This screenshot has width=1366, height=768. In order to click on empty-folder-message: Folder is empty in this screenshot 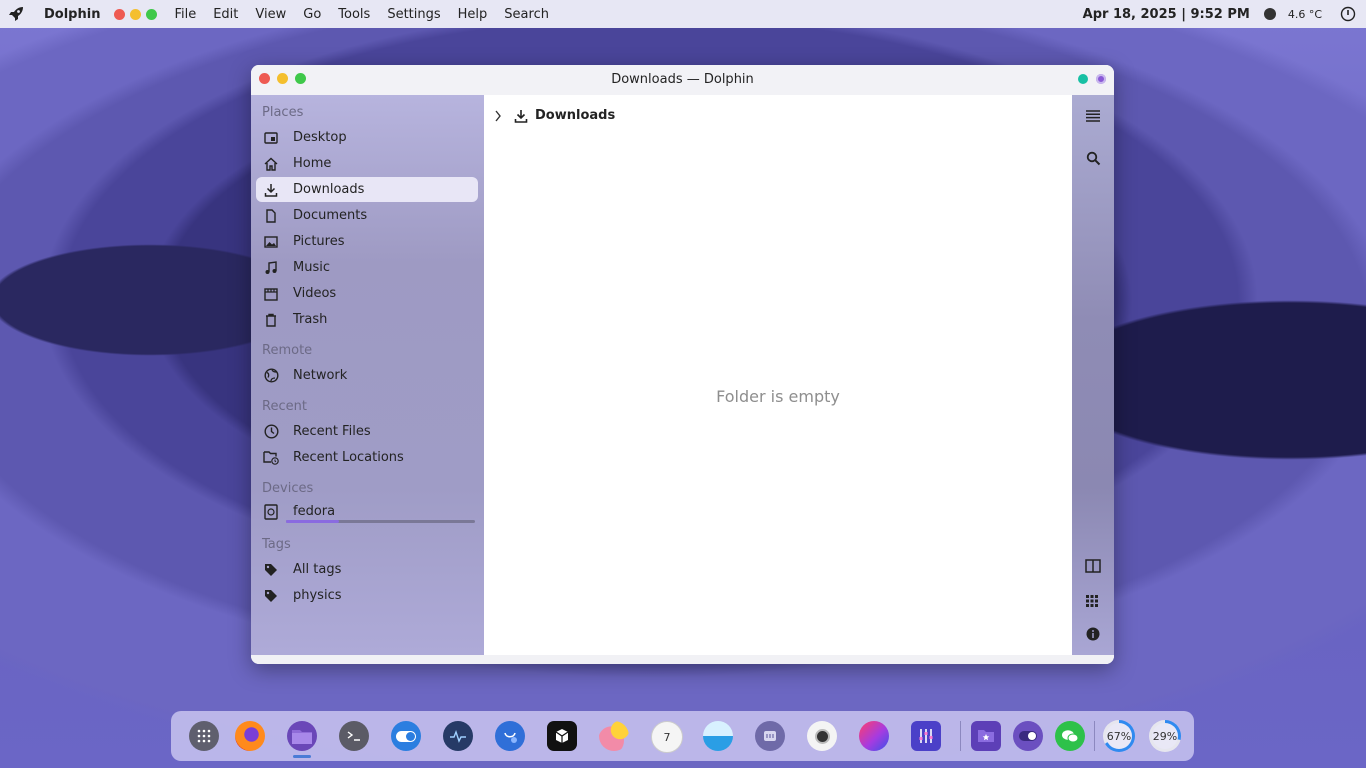, I will do `click(778, 396)`.